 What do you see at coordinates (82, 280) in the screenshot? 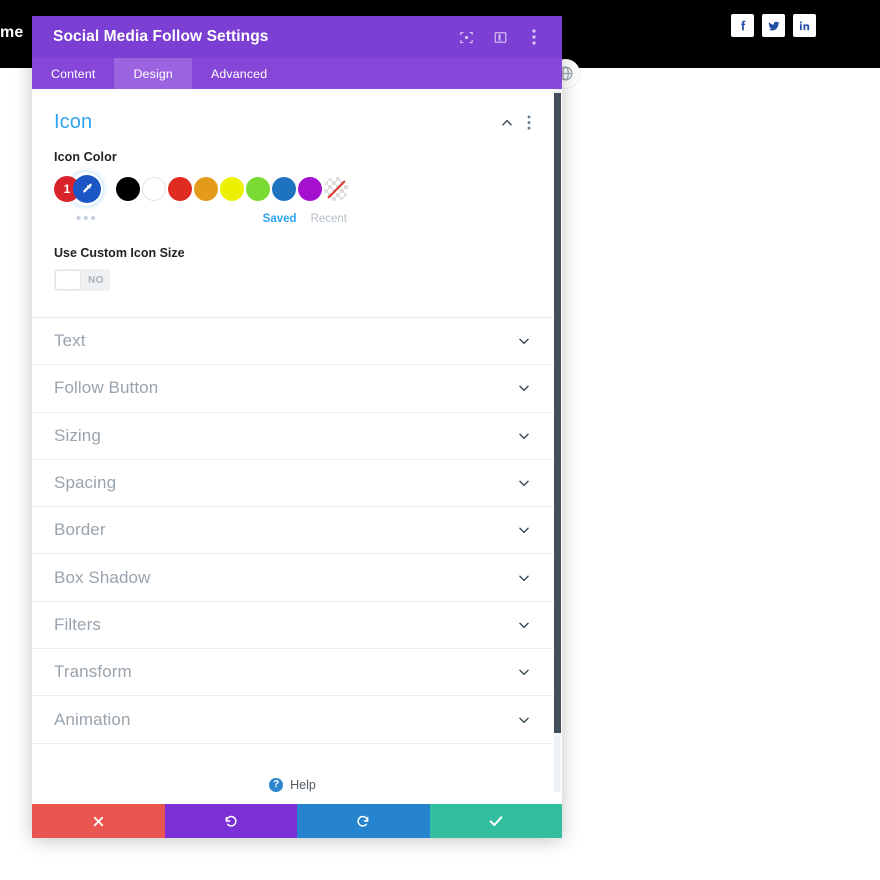
I see `custom-icon-size-toggle: NO` at bounding box center [82, 280].